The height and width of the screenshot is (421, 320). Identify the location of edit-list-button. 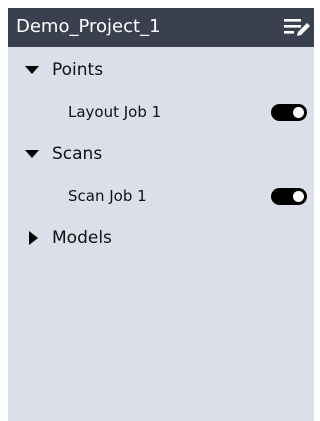
(297, 27).